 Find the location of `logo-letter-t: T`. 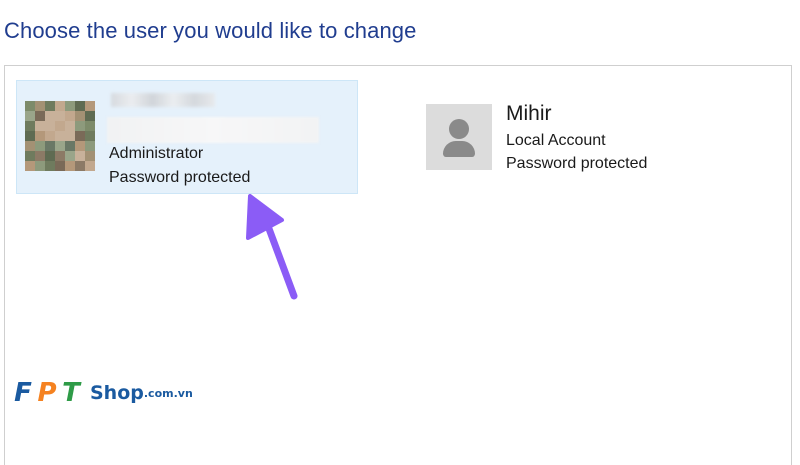

logo-letter-t: T is located at coordinates (71, 393).